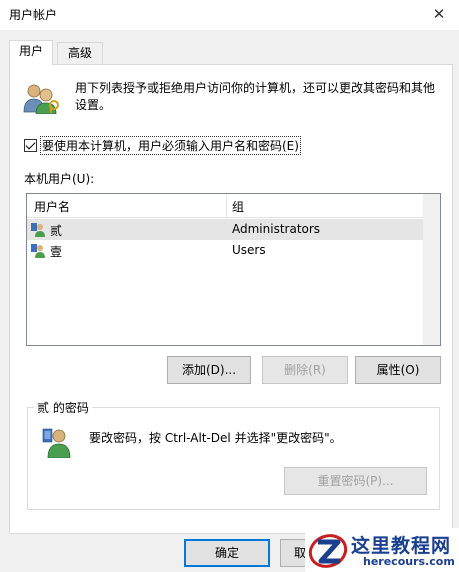 This screenshot has width=459, height=572. Describe the element at coordinates (56, 252) in the screenshot. I see `user-name: 壹` at that location.